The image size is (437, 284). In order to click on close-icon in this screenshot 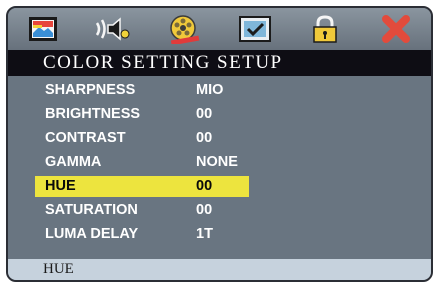, I will do `click(396, 29)`.